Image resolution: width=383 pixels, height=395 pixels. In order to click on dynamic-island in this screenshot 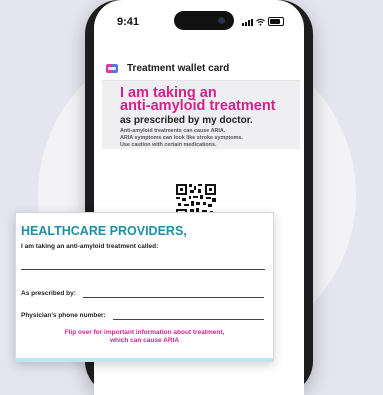, I will do `click(204, 20)`.